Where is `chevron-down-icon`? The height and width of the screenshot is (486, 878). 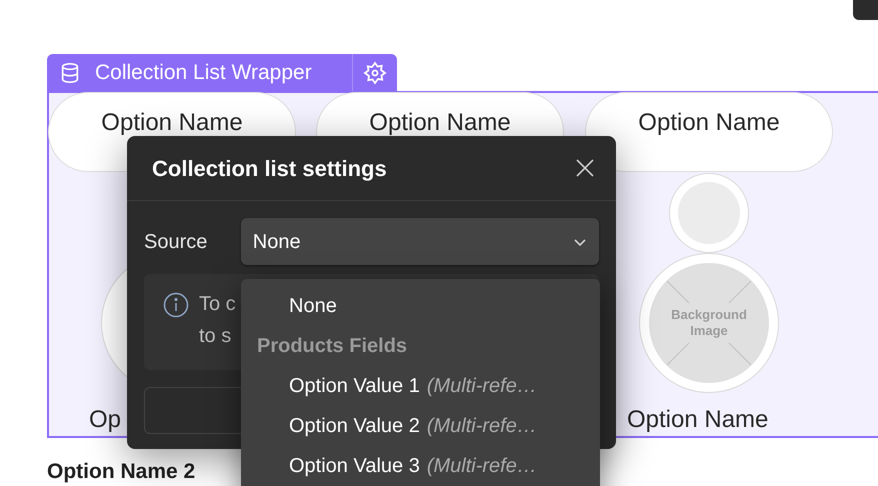 chevron-down-icon is located at coordinates (580, 241).